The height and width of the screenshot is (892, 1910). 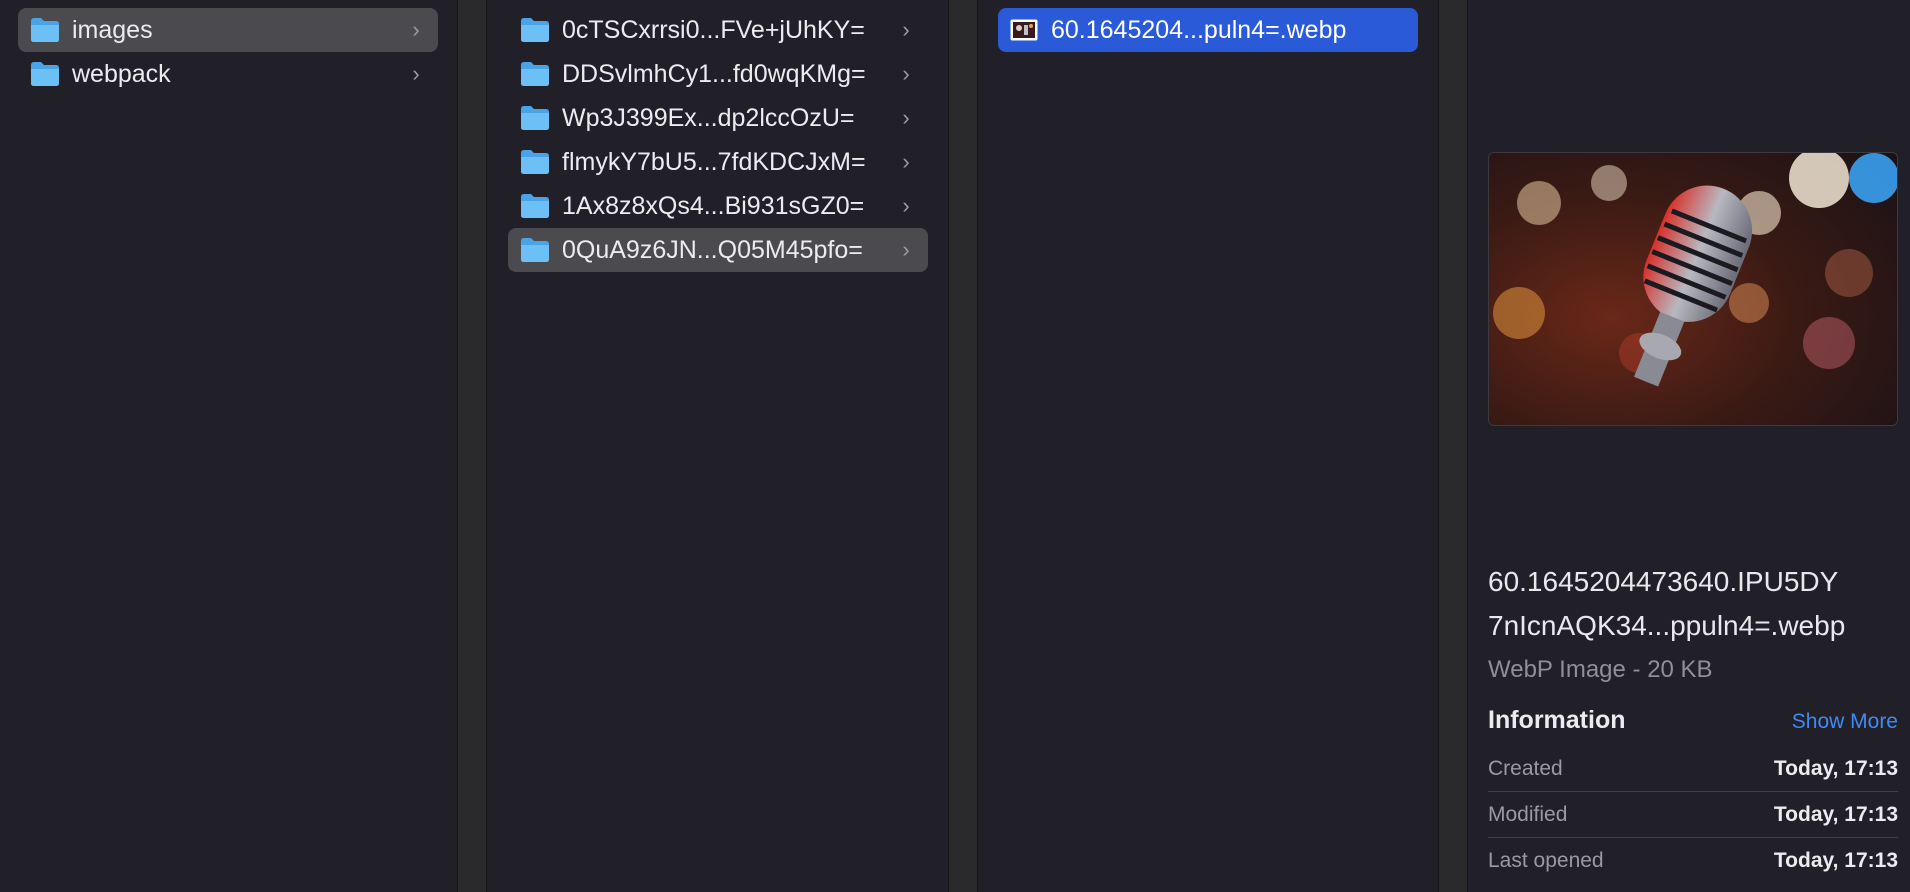 What do you see at coordinates (1693, 769) in the screenshot?
I see `meta-row-created: Created Today, 17:13` at bounding box center [1693, 769].